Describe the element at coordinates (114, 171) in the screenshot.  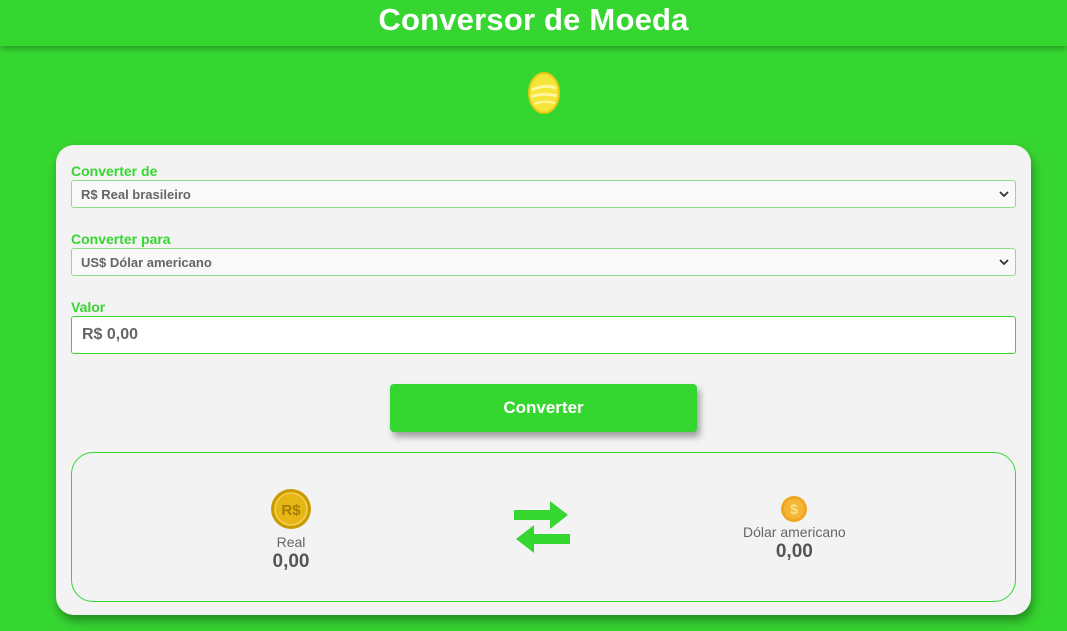
I see `from-label: Converter de` at that location.